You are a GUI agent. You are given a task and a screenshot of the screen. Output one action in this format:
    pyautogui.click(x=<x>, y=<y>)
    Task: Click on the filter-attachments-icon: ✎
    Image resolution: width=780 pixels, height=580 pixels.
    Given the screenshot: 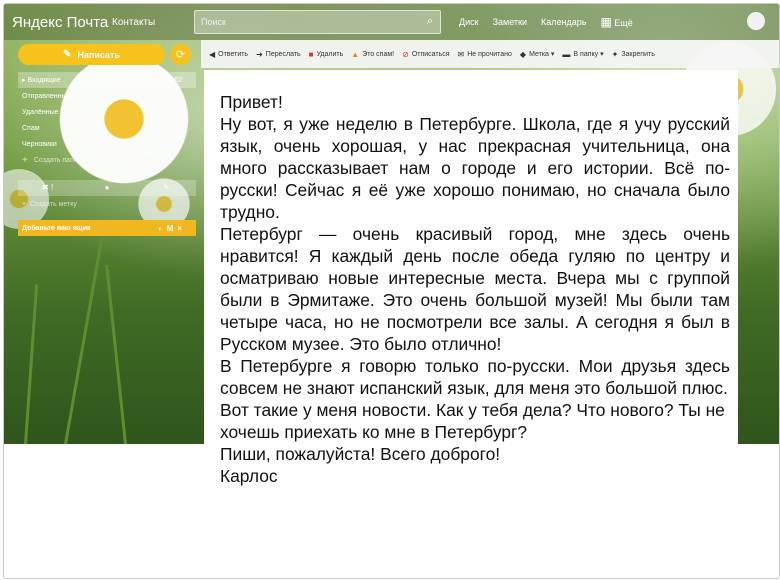 What is the action you would take?
    pyautogui.click(x=166, y=188)
    